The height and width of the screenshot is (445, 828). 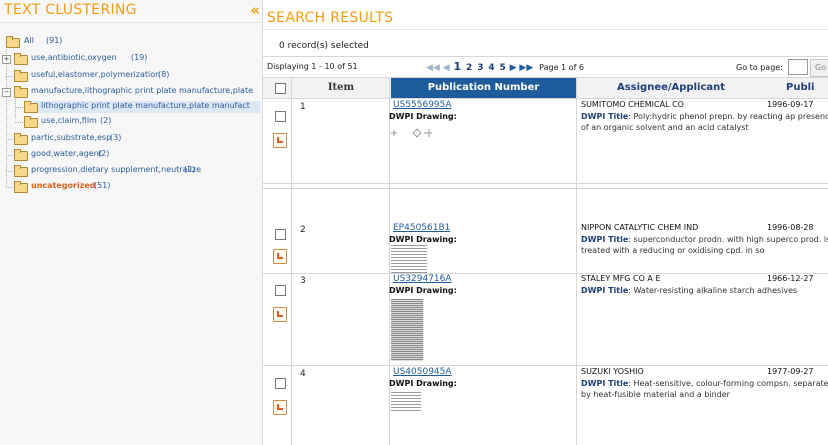 I want to click on last-page-icon: ▶▶, so click(x=526, y=68).